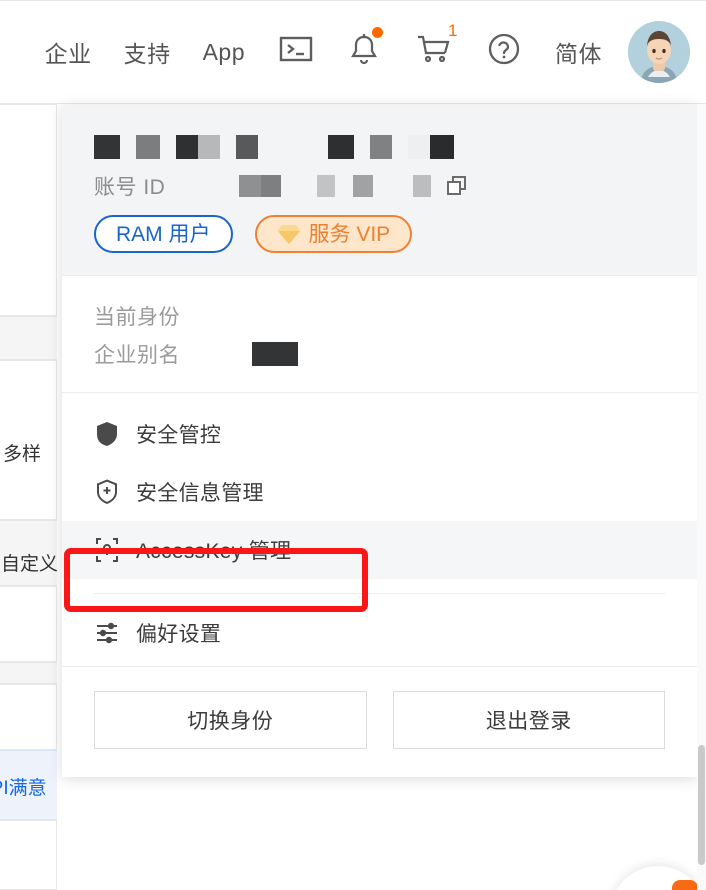 This screenshot has height=890, width=706. I want to click on identity-section: 当前身份 企业别名, so click(379, 333).